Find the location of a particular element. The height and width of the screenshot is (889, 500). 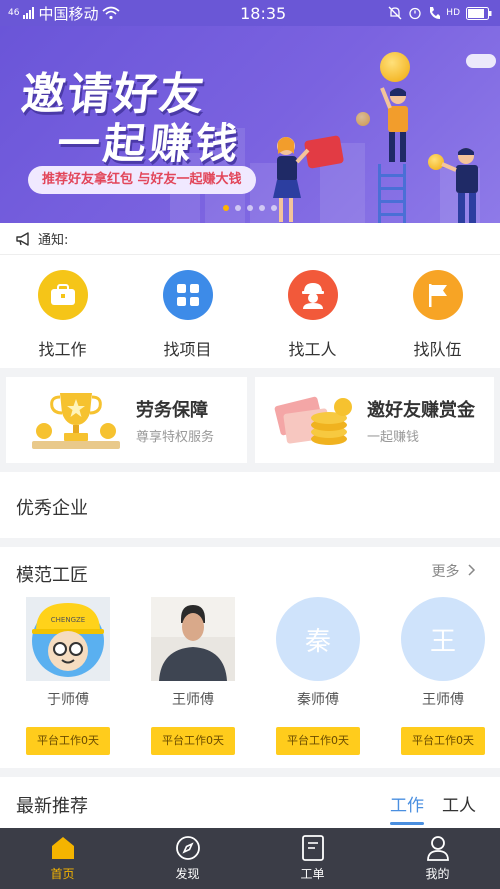

status-right: HD is located at coordinates (440, 13).